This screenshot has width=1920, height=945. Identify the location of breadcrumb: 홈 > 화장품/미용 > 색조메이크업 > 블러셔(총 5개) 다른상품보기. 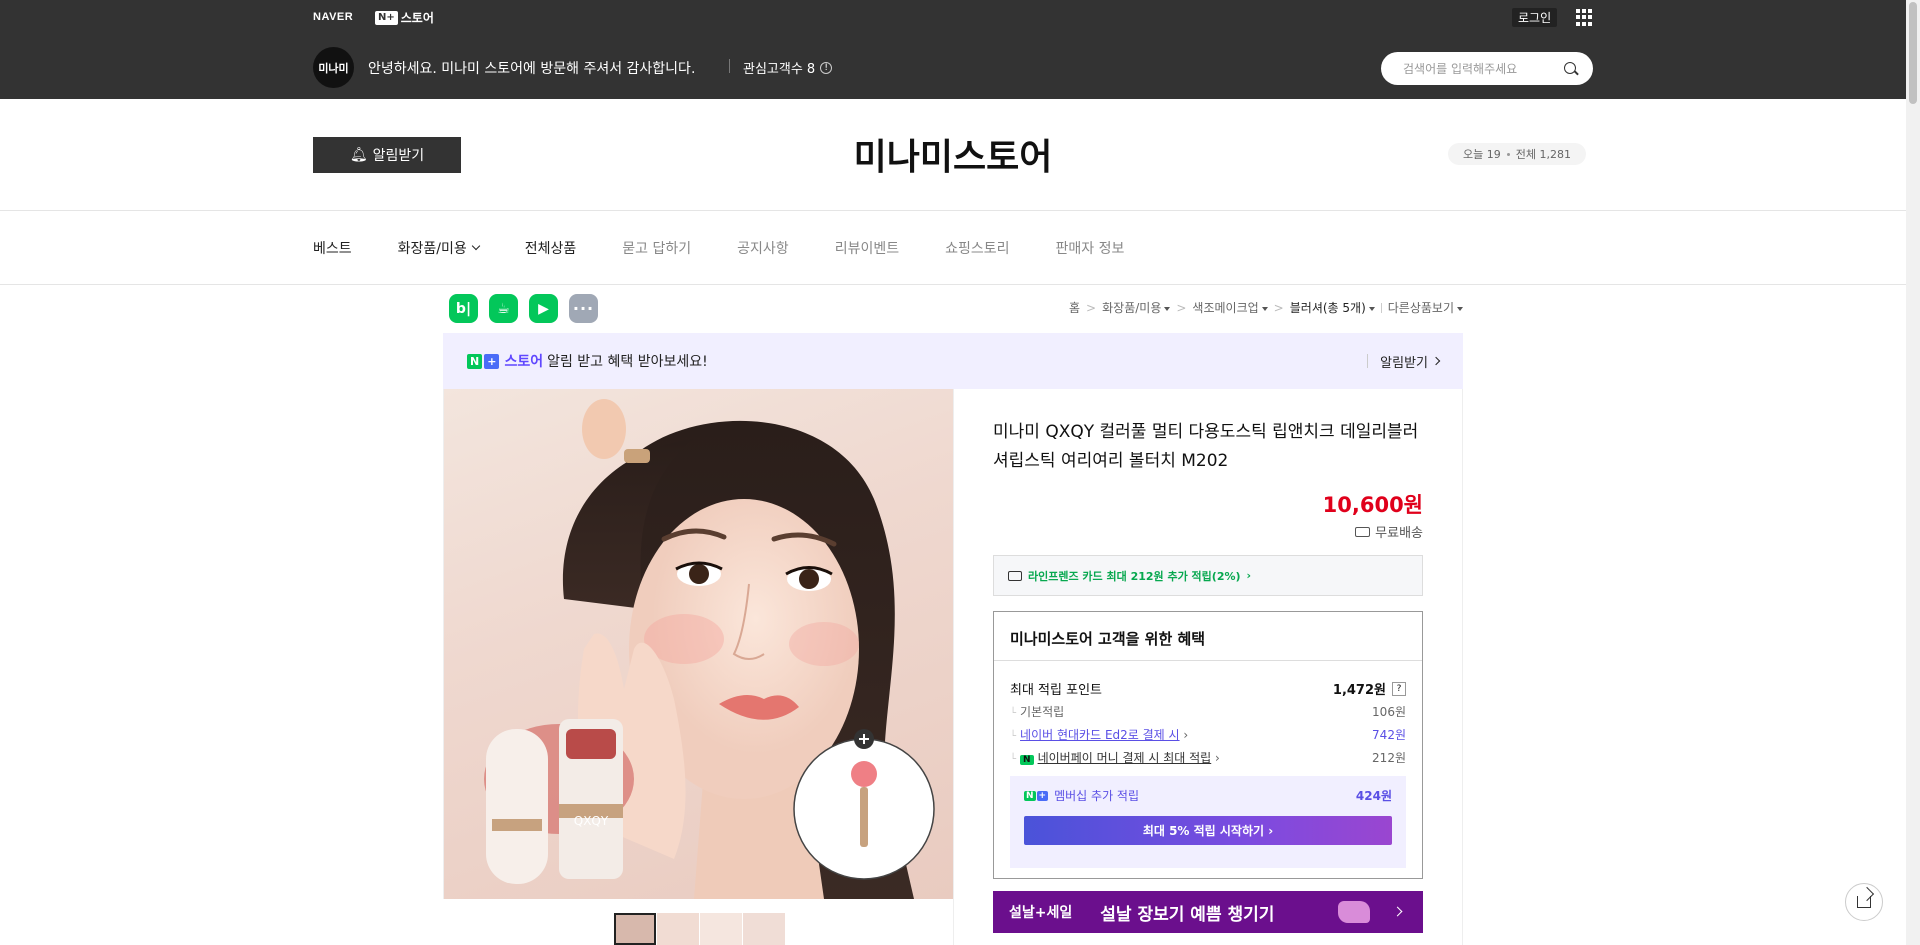
(1266, 307).